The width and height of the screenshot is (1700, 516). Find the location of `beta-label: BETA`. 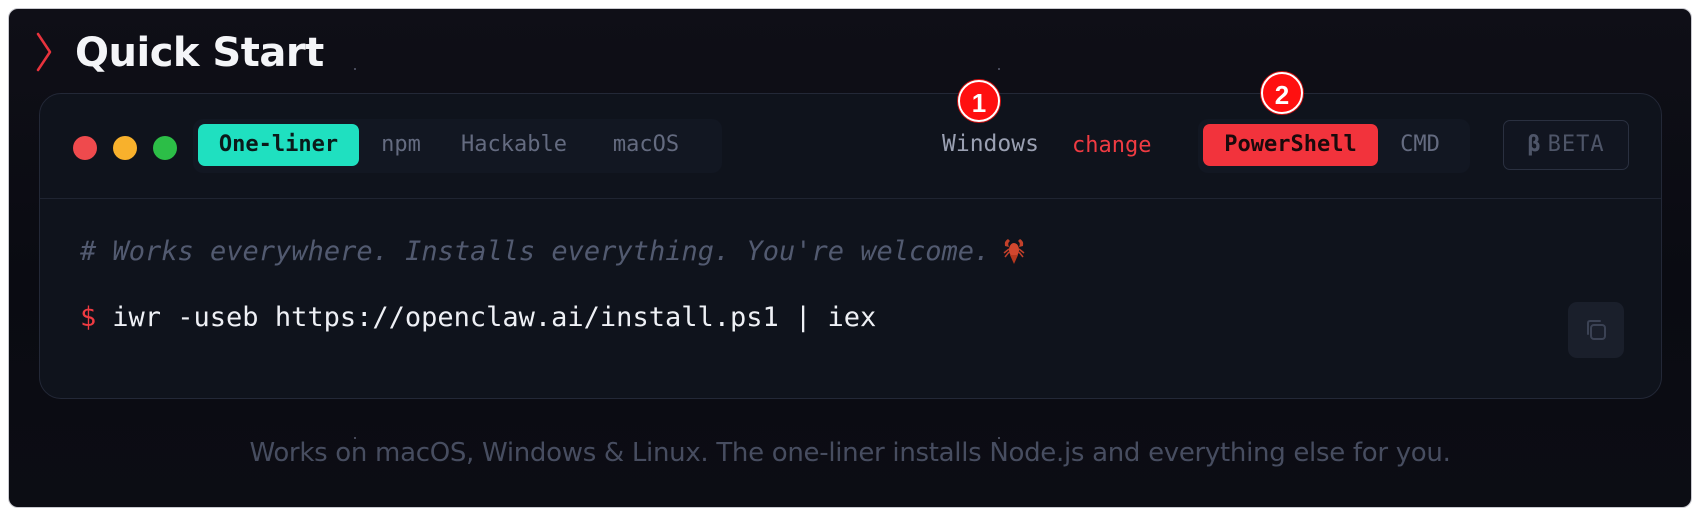

beta-label: BETA is located at coordinates (1576, 144).